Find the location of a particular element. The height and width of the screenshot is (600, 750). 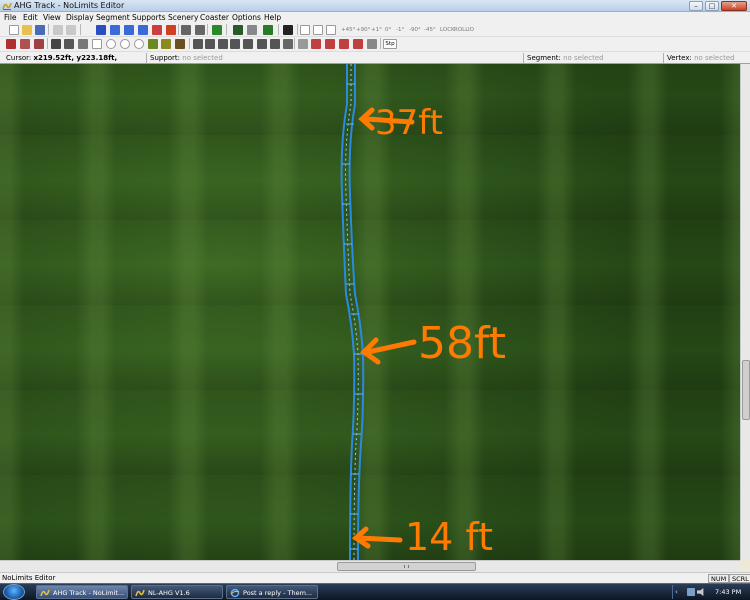

structure-a-icon is located at coordinates (198, 44).